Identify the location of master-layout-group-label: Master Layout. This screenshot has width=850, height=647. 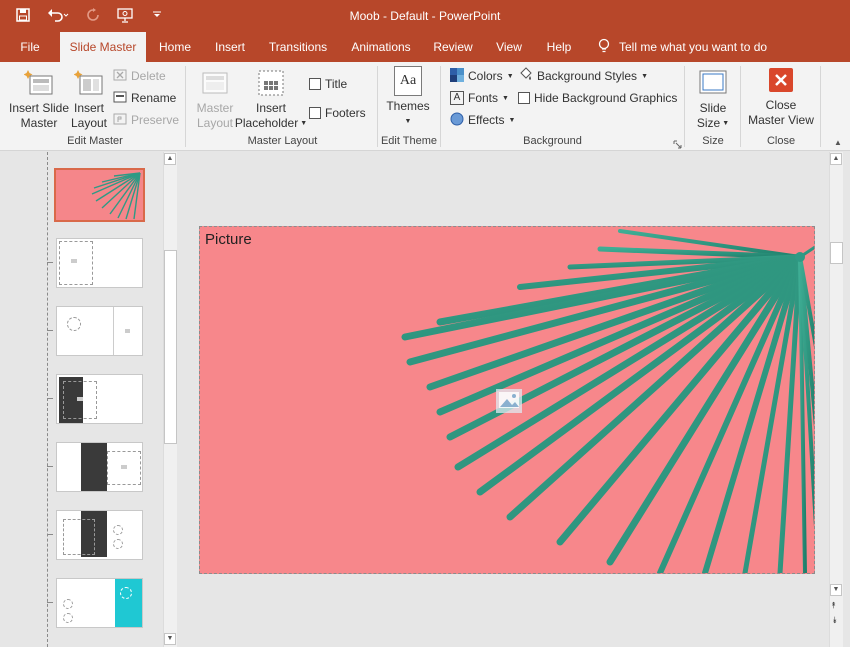
(282, 141).